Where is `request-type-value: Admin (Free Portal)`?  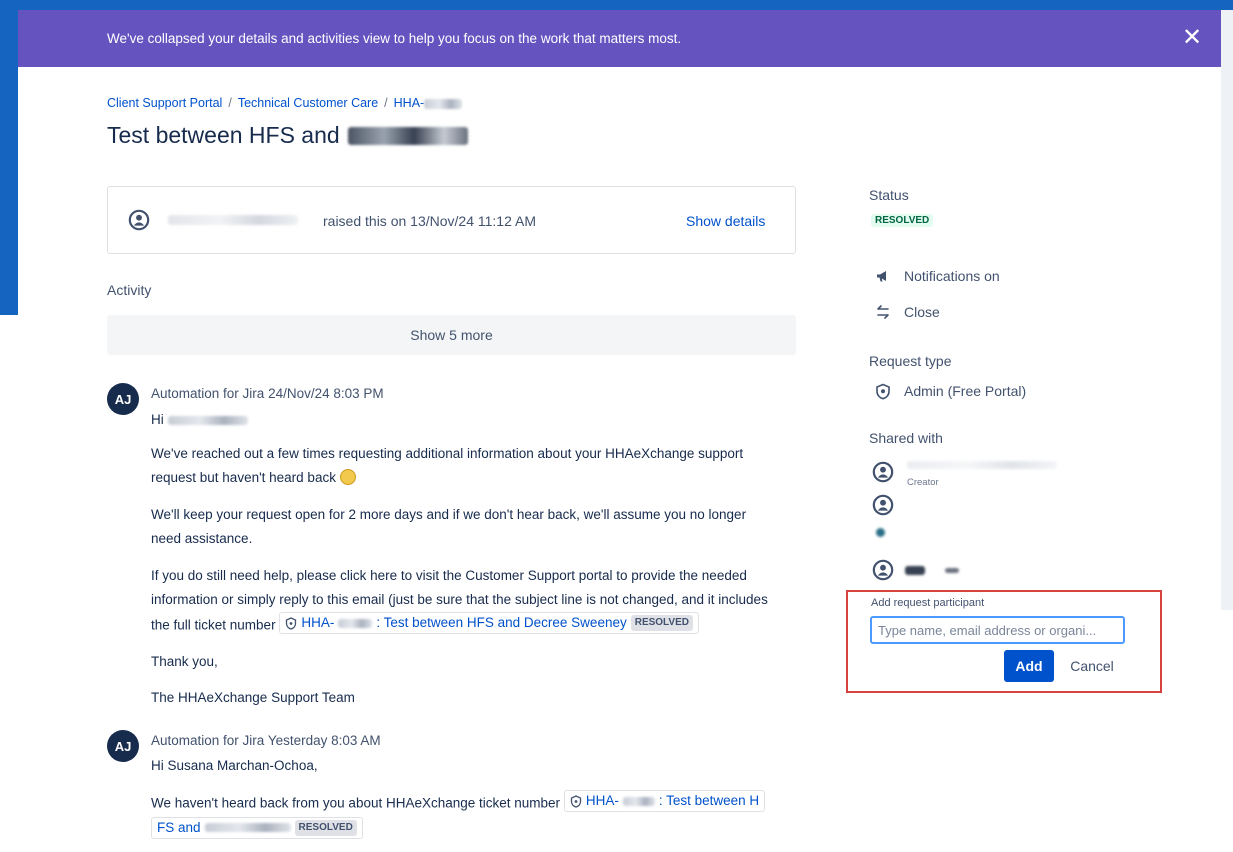 request-type-value: Admin (Free Portal) is located at coordinates (950, 391).